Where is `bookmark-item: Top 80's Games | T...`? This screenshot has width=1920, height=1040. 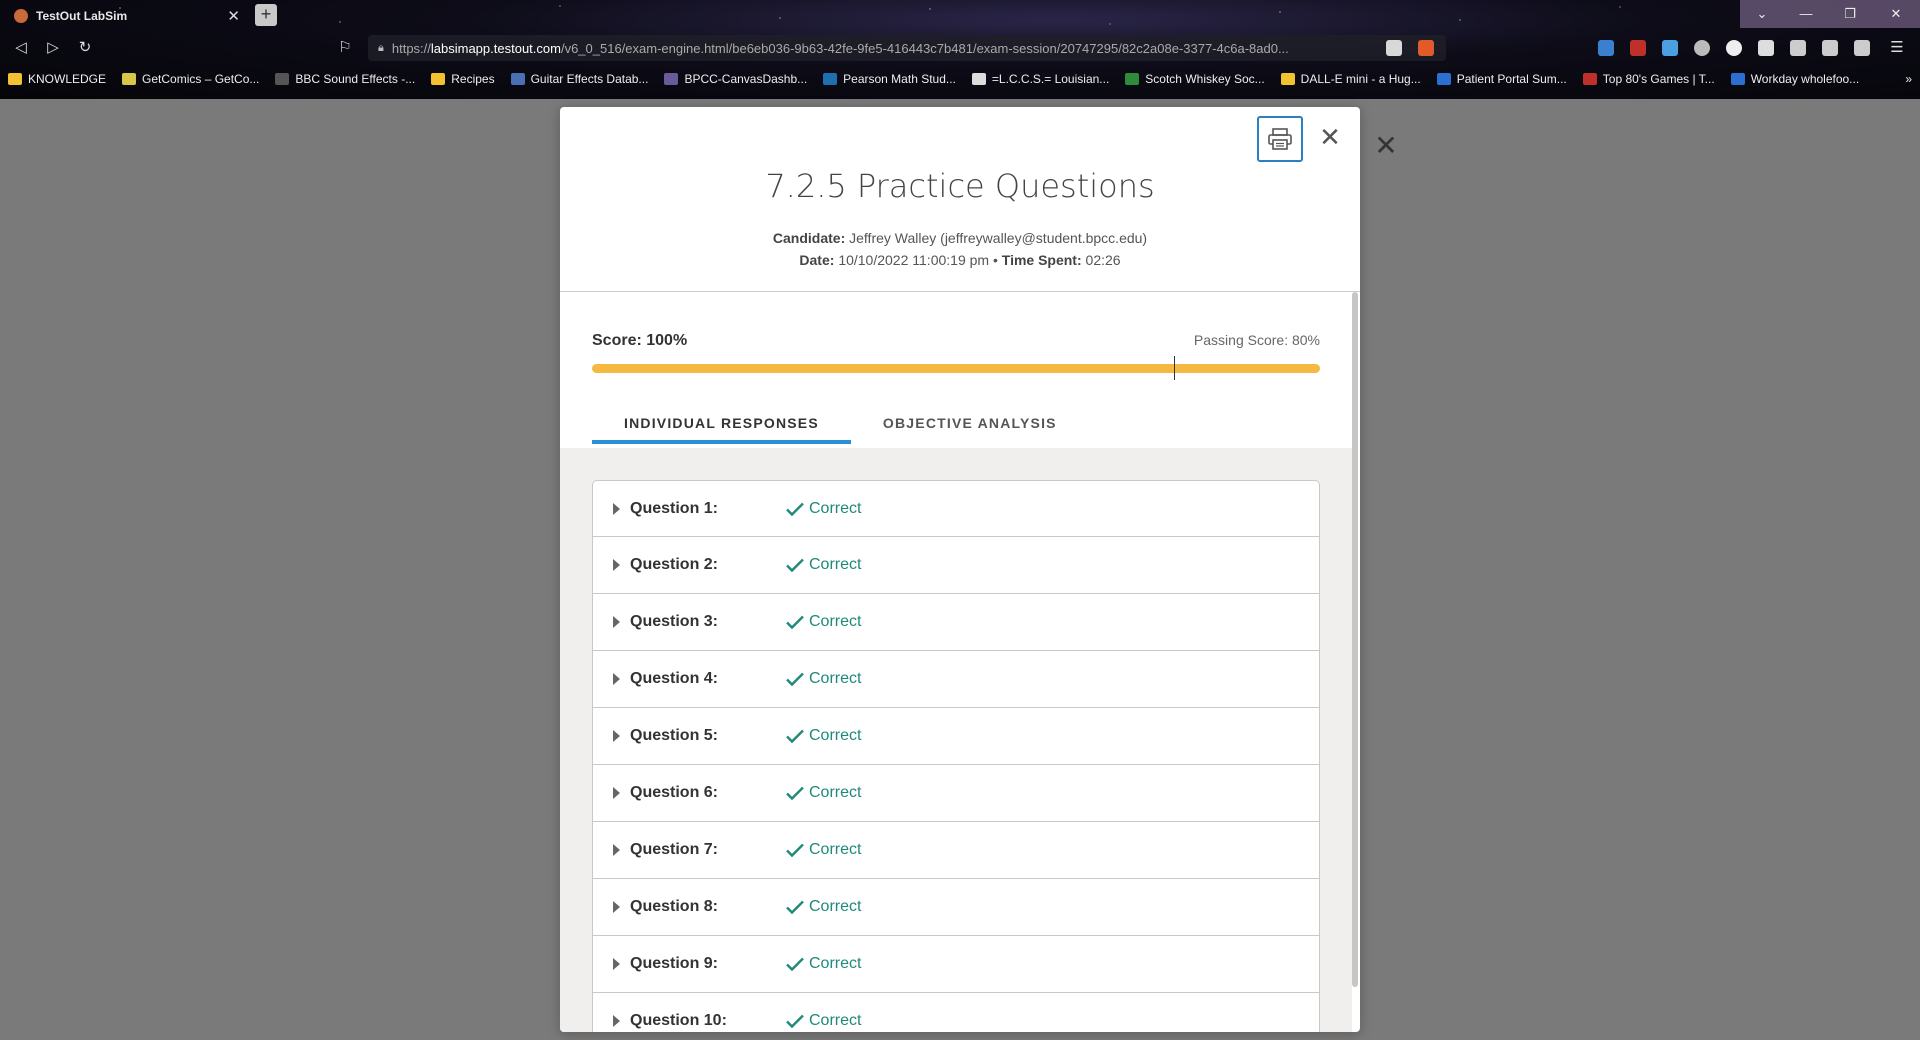 bookmark-item: Top 80's Games | T... is located at coordinates (1649, 79).